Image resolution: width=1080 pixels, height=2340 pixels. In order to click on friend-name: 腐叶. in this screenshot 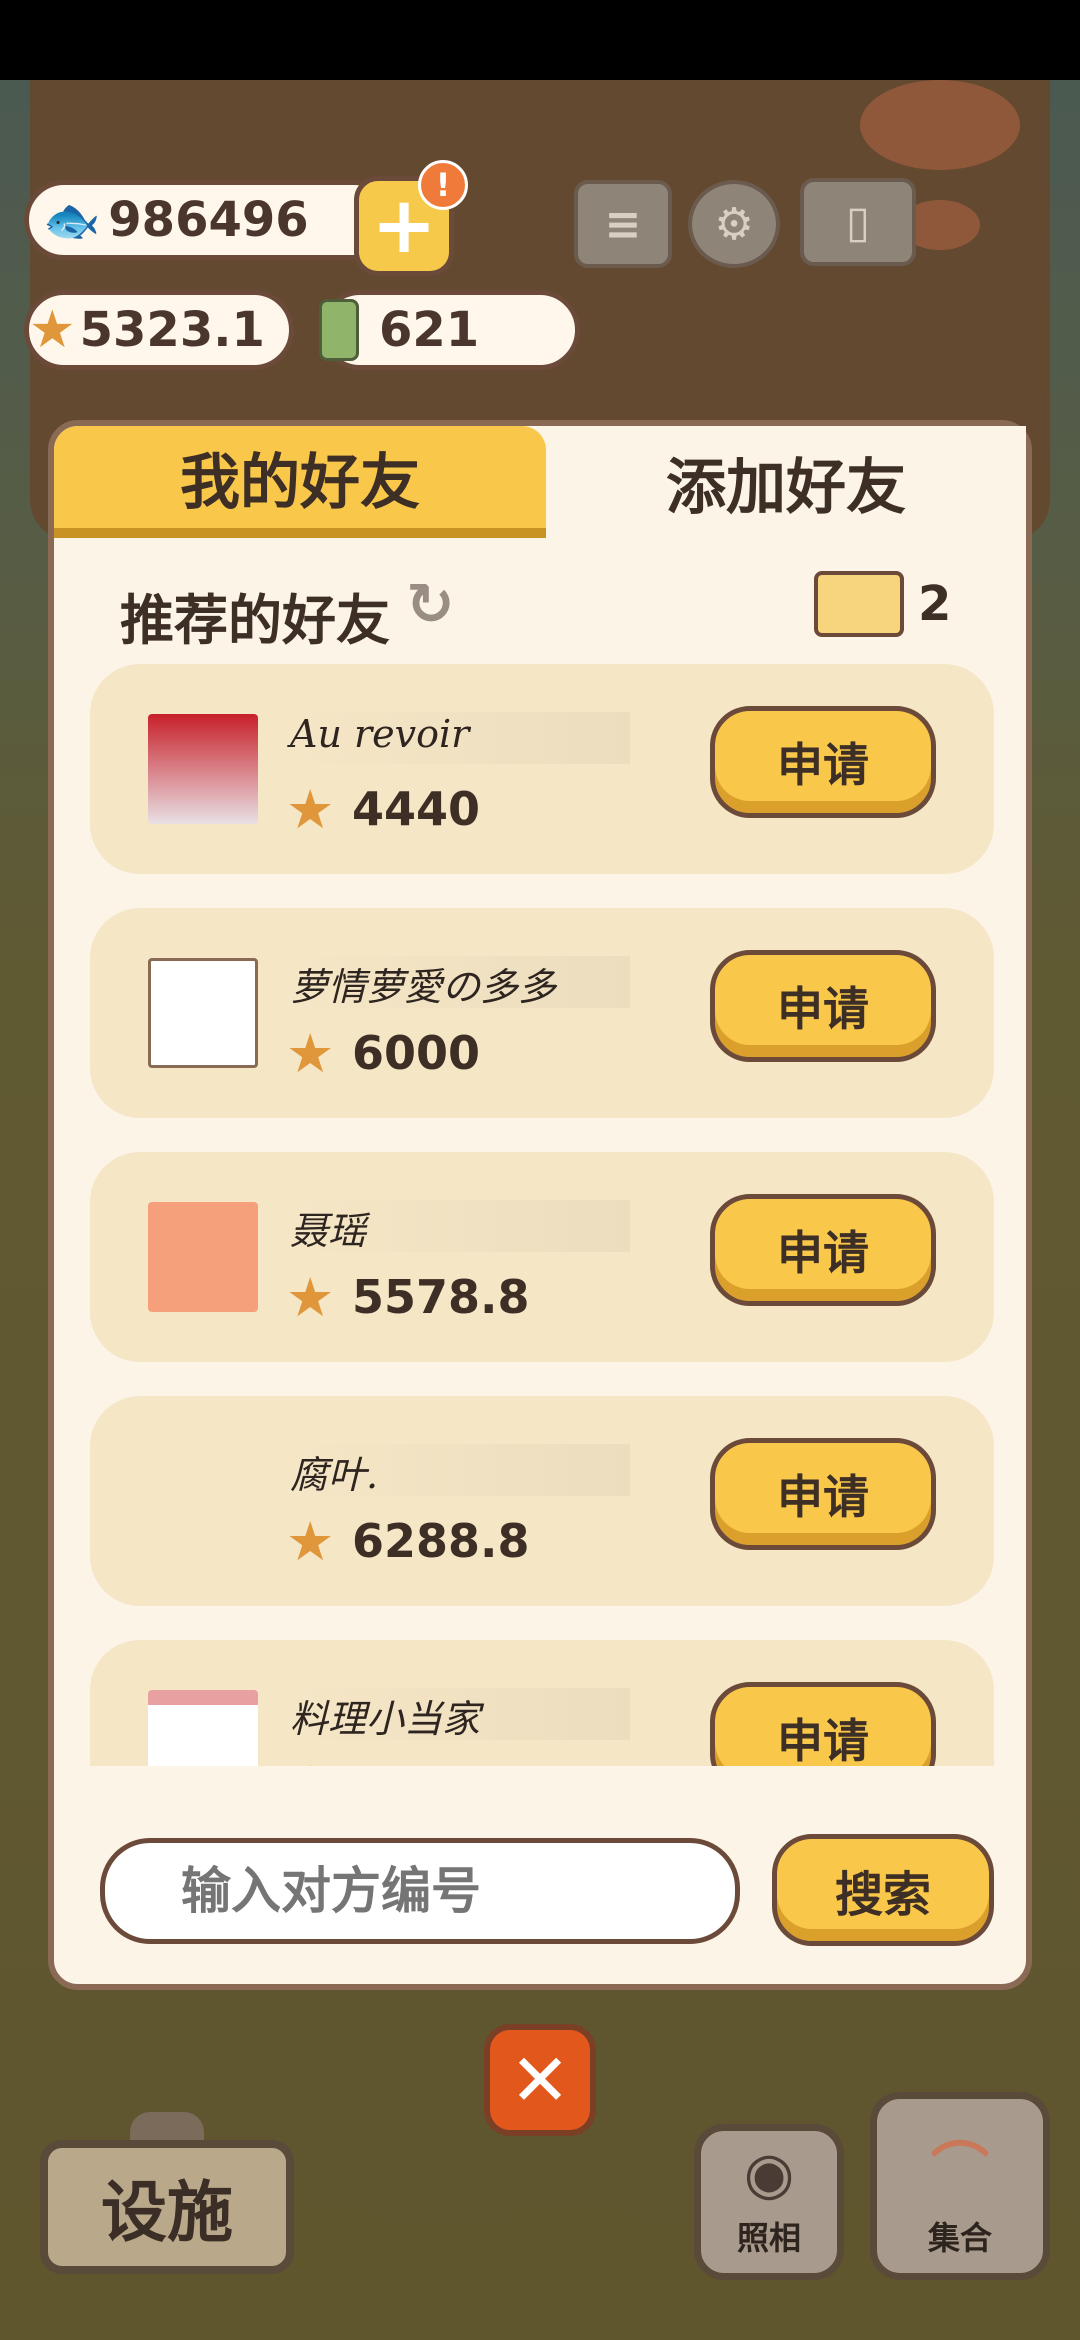, I will do `click(460, 1470)`.